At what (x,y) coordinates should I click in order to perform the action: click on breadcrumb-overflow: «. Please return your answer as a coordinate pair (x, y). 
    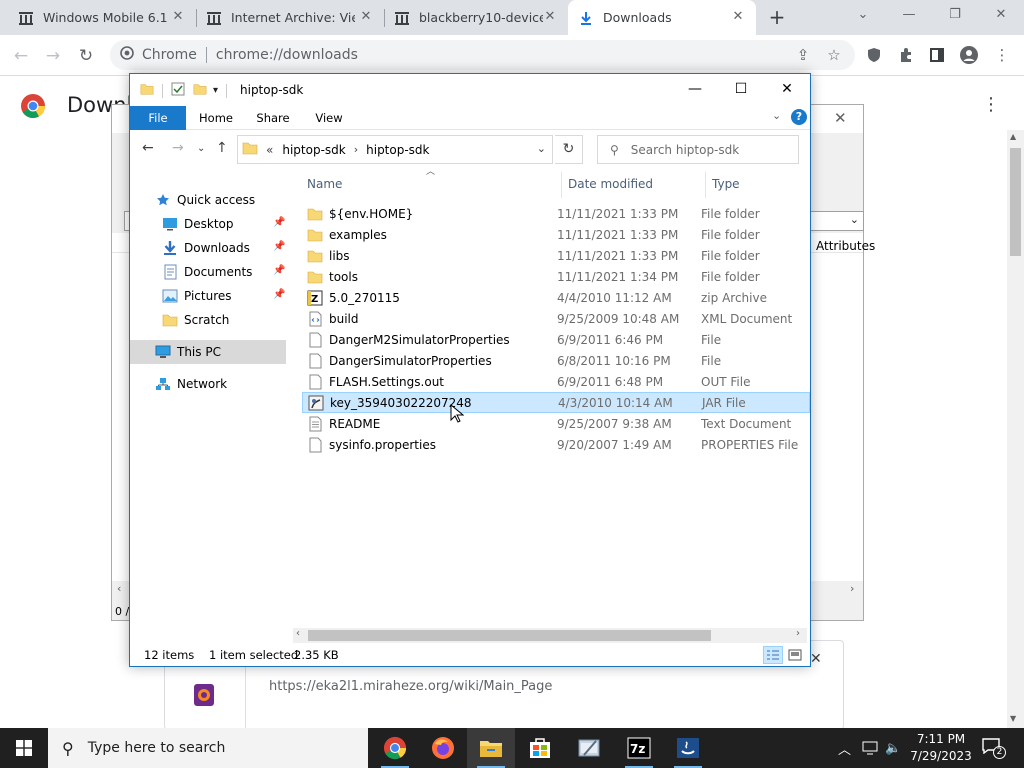
    Looking at the image, I should click on (269, 150).